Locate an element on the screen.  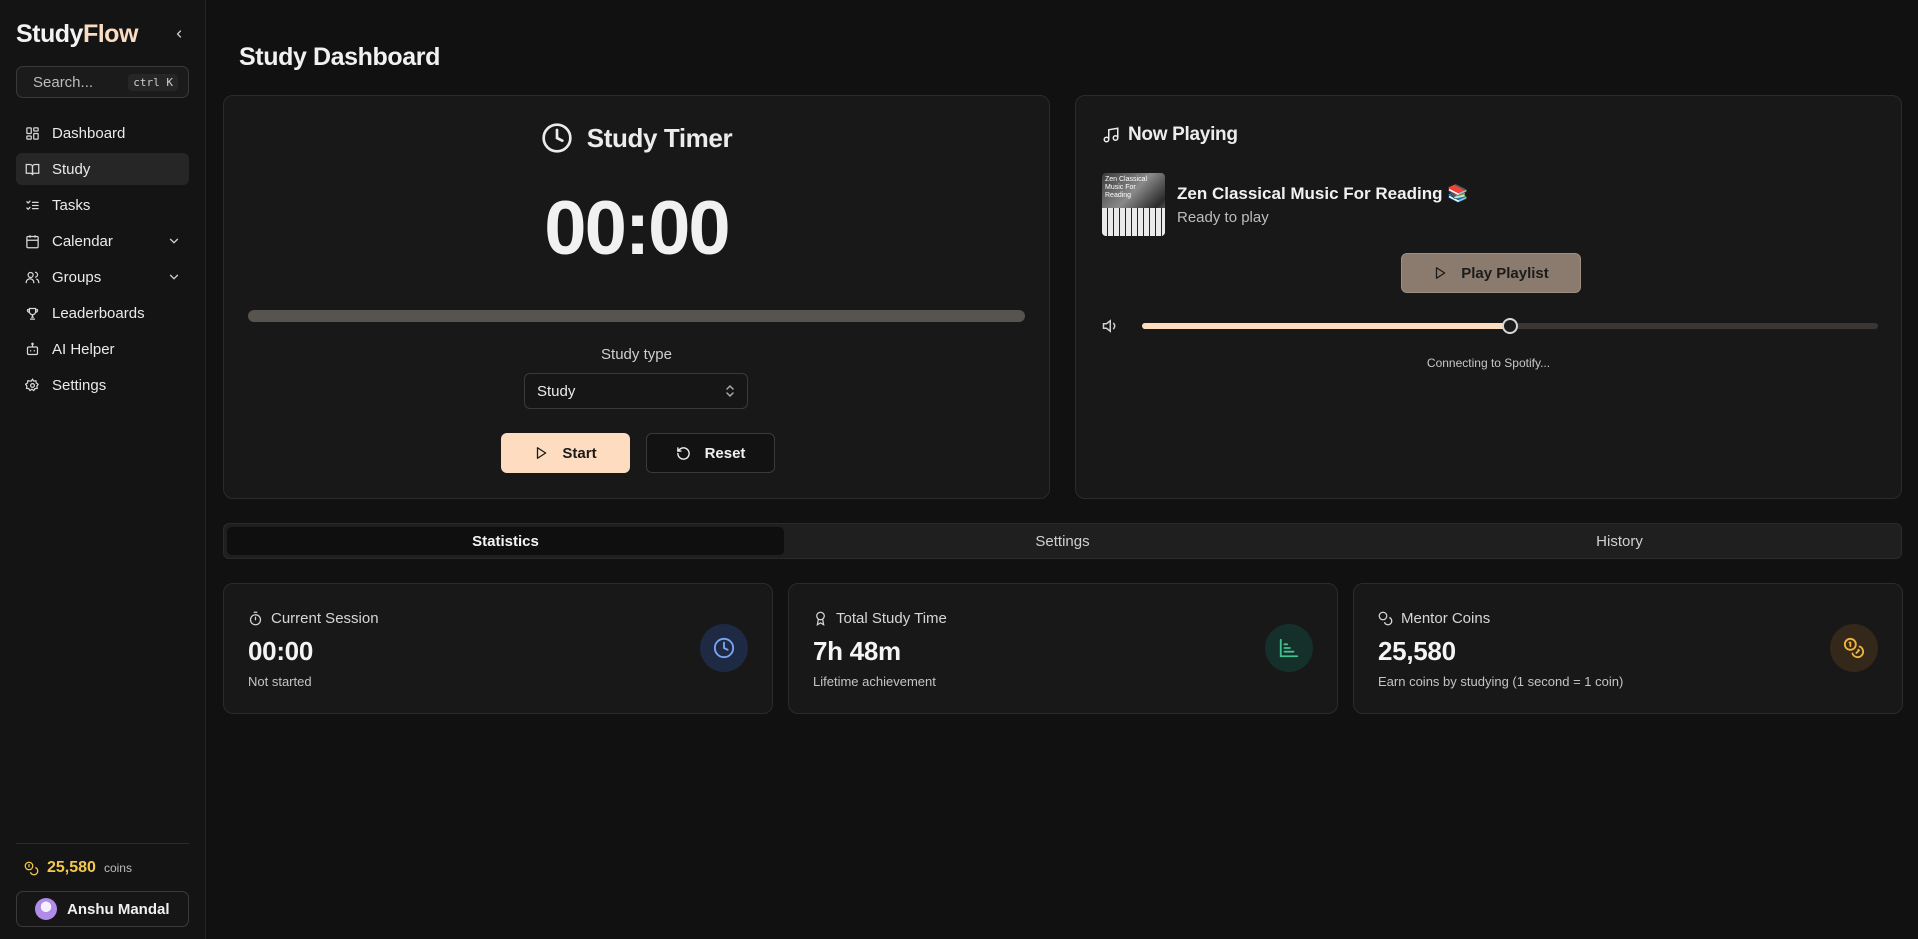
stat-subtext: Lifetime achievement is located at coordinates (874, 681).